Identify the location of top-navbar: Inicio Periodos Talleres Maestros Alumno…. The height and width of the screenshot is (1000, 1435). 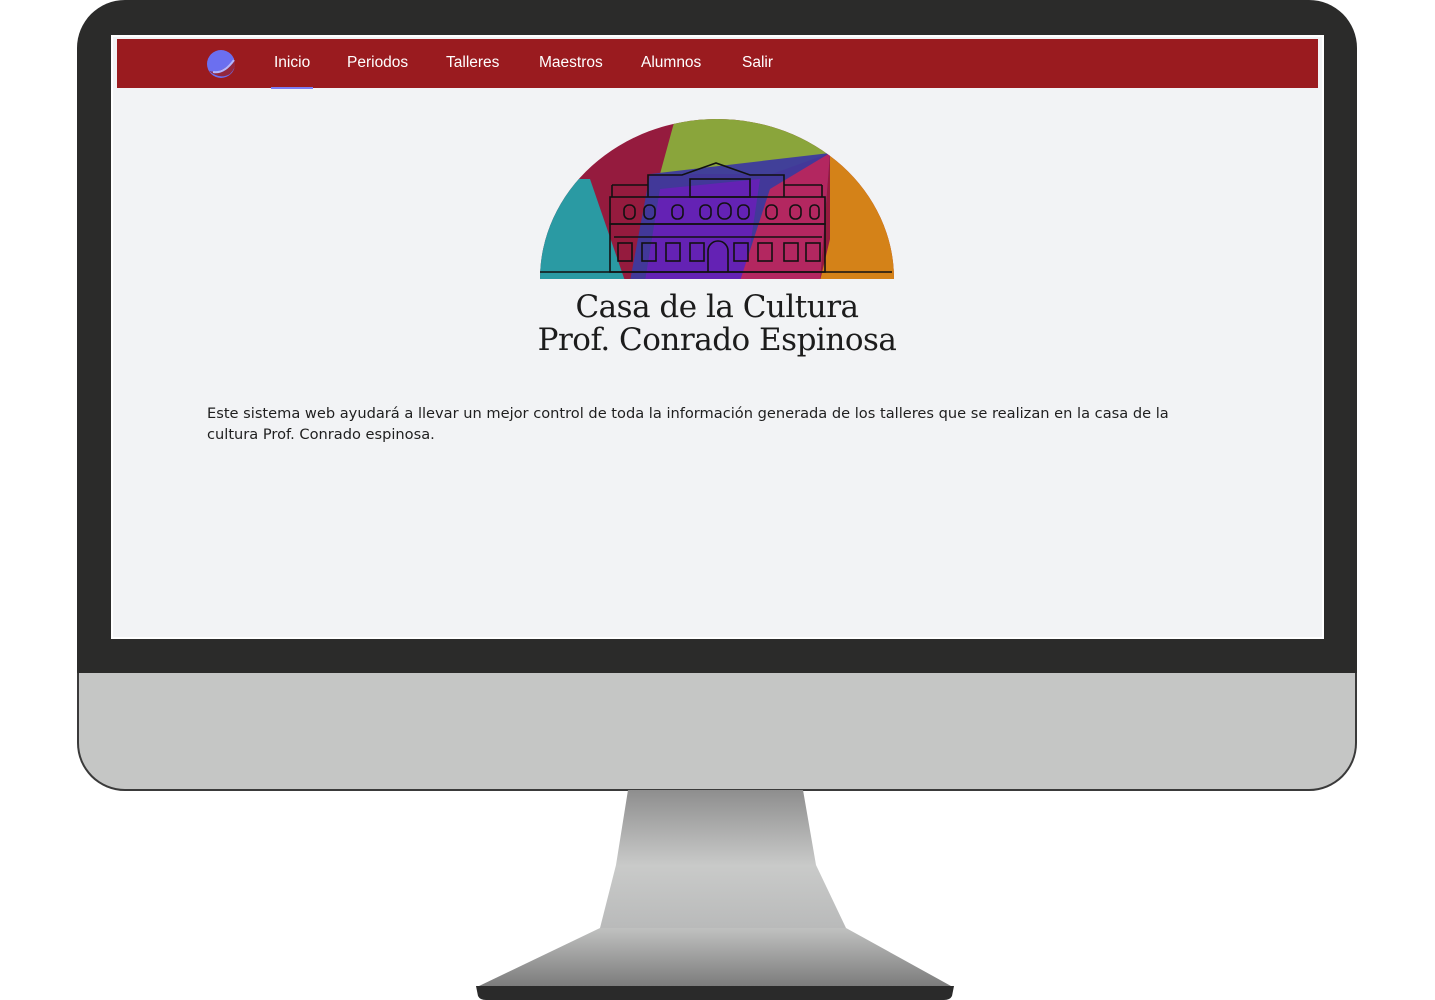
(717, 64).